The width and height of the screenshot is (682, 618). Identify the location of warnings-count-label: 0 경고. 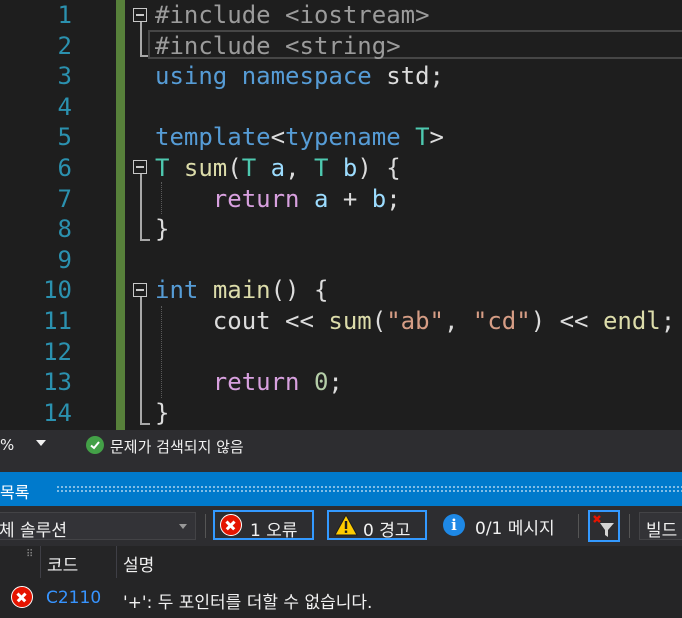
(387, 531).